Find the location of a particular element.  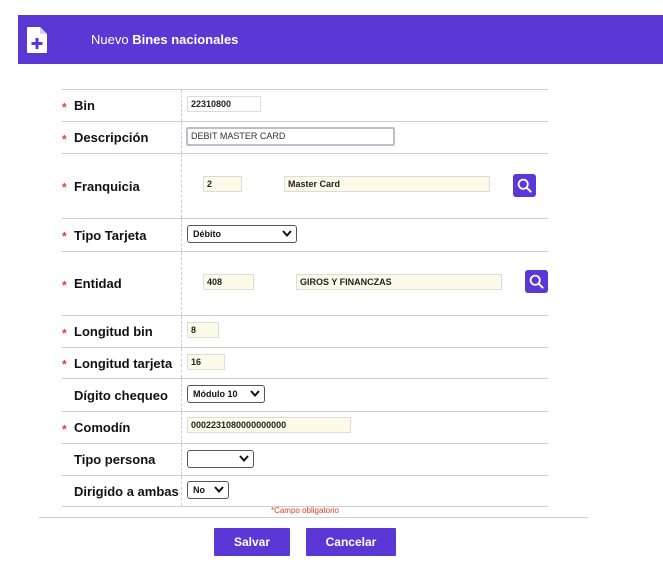

digito-chequeo-label-text: Dígito chequeo is located at coordinates (121, 395).